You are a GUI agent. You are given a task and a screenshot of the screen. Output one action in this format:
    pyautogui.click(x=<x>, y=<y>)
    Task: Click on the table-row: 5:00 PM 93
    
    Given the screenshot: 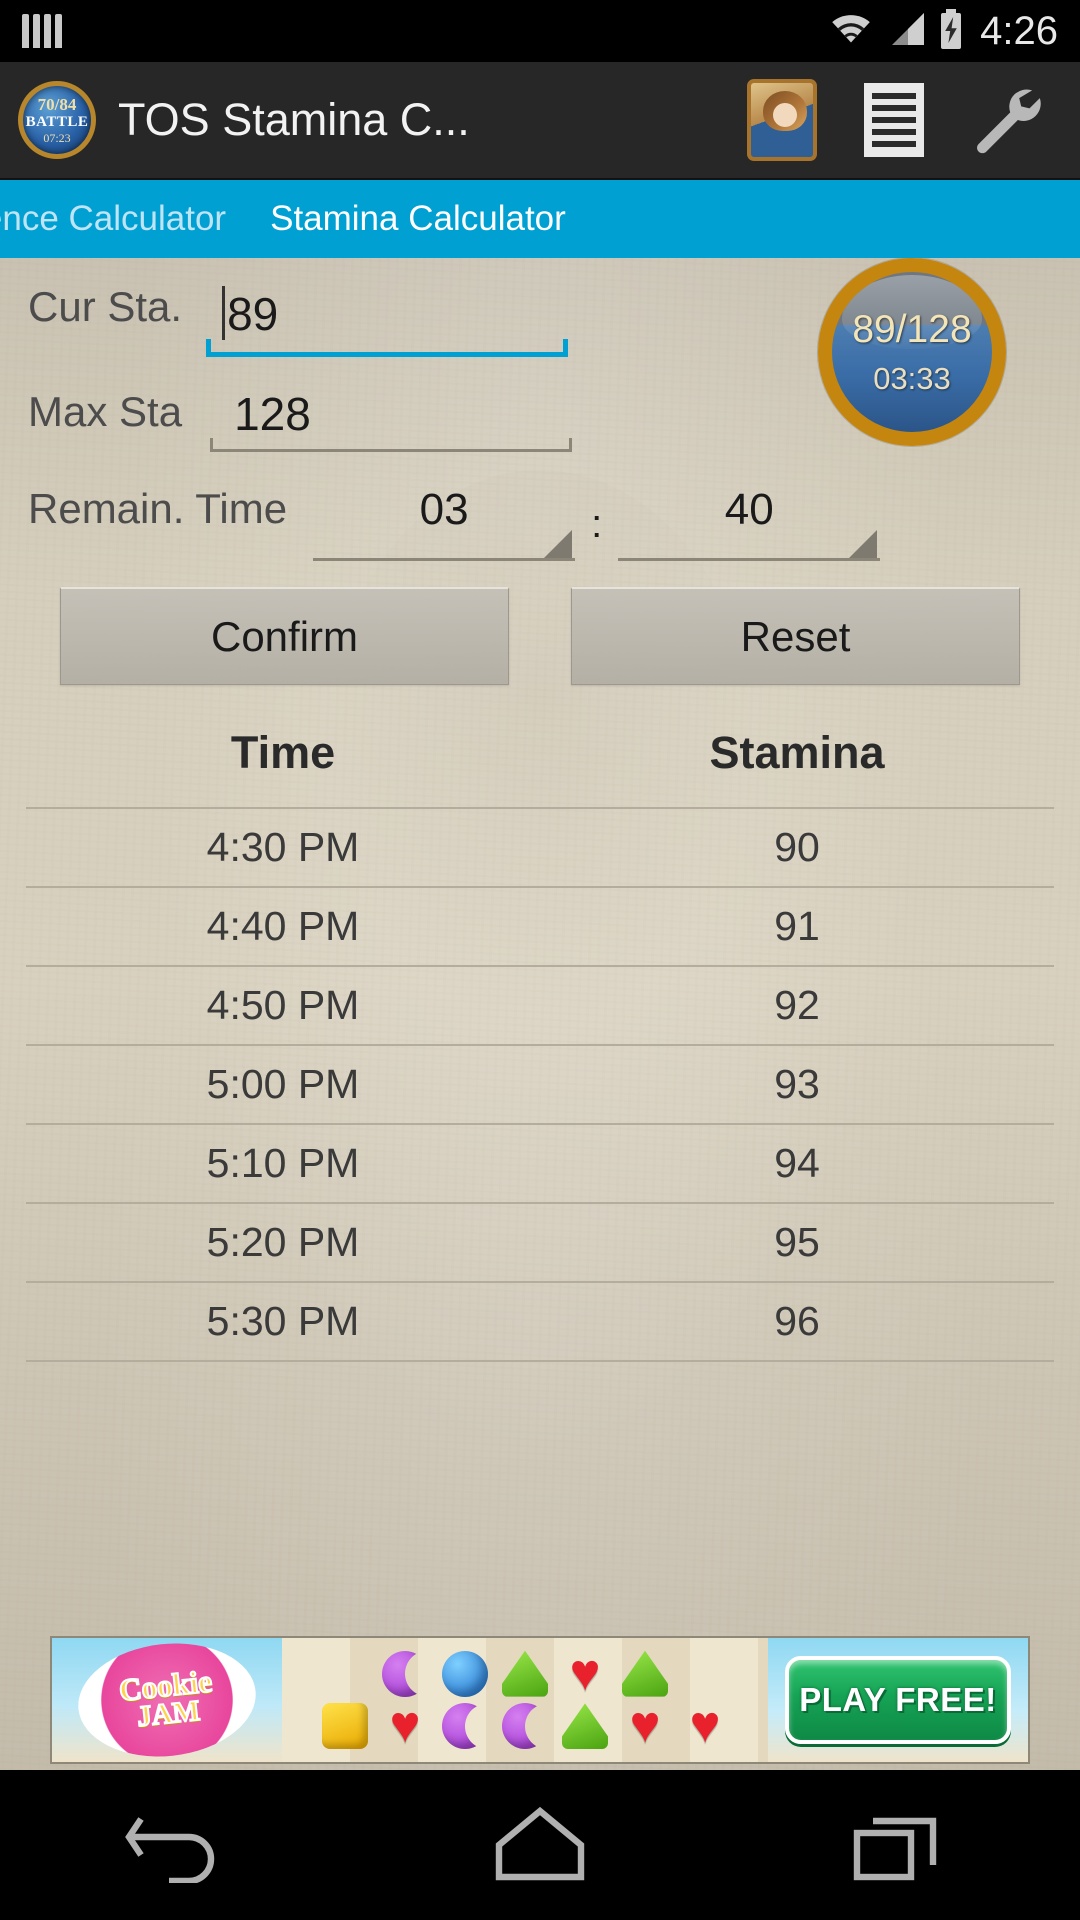 What is the action you would take?
    pyautogui.click(x=540, y=1083)
    